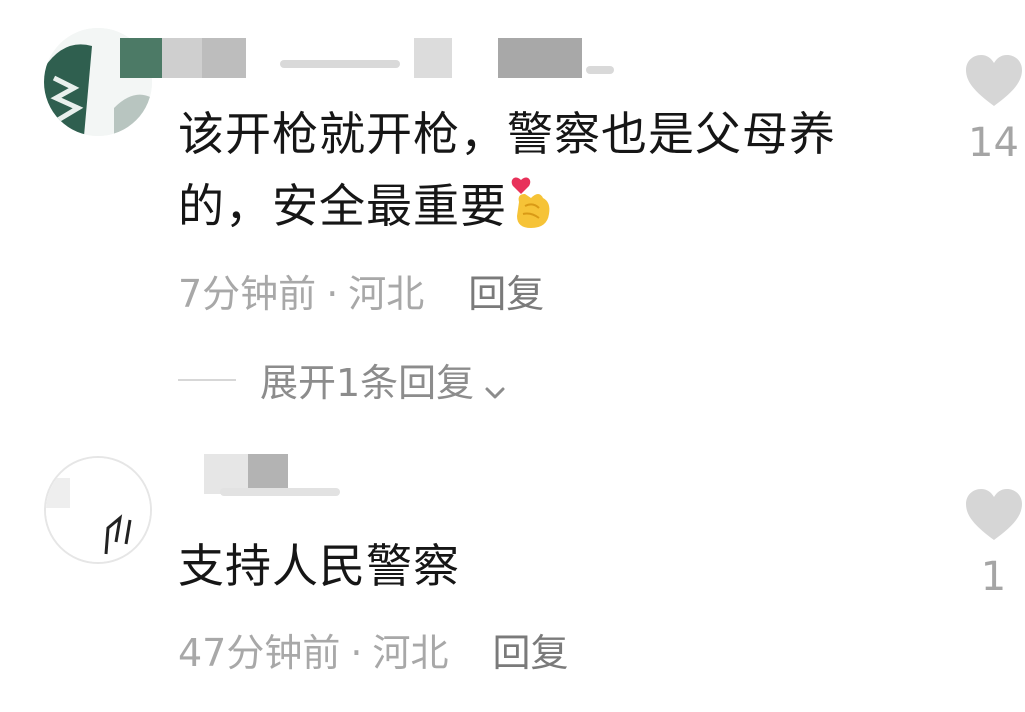  I want to click on comment-meta: 7分钟前 · 河北 回复, so click(361, 290).